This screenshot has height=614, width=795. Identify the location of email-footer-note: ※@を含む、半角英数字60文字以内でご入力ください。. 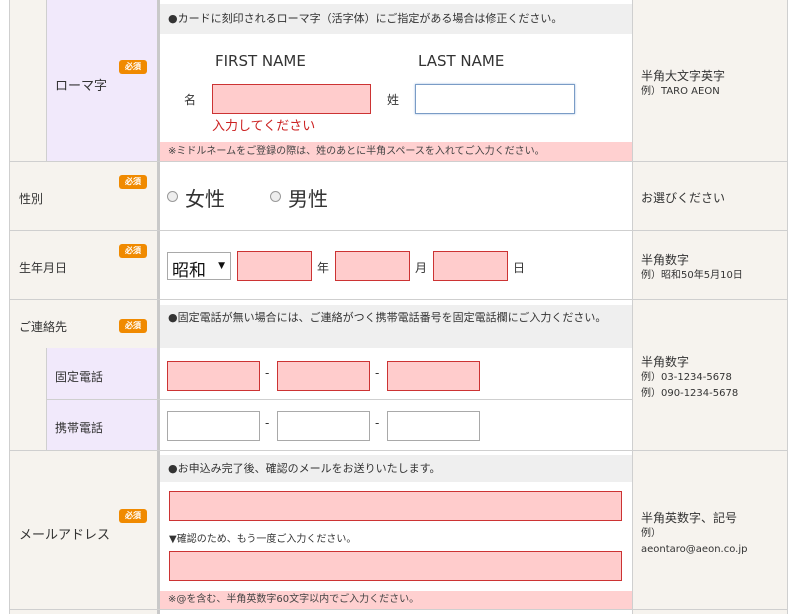
(396, 600).